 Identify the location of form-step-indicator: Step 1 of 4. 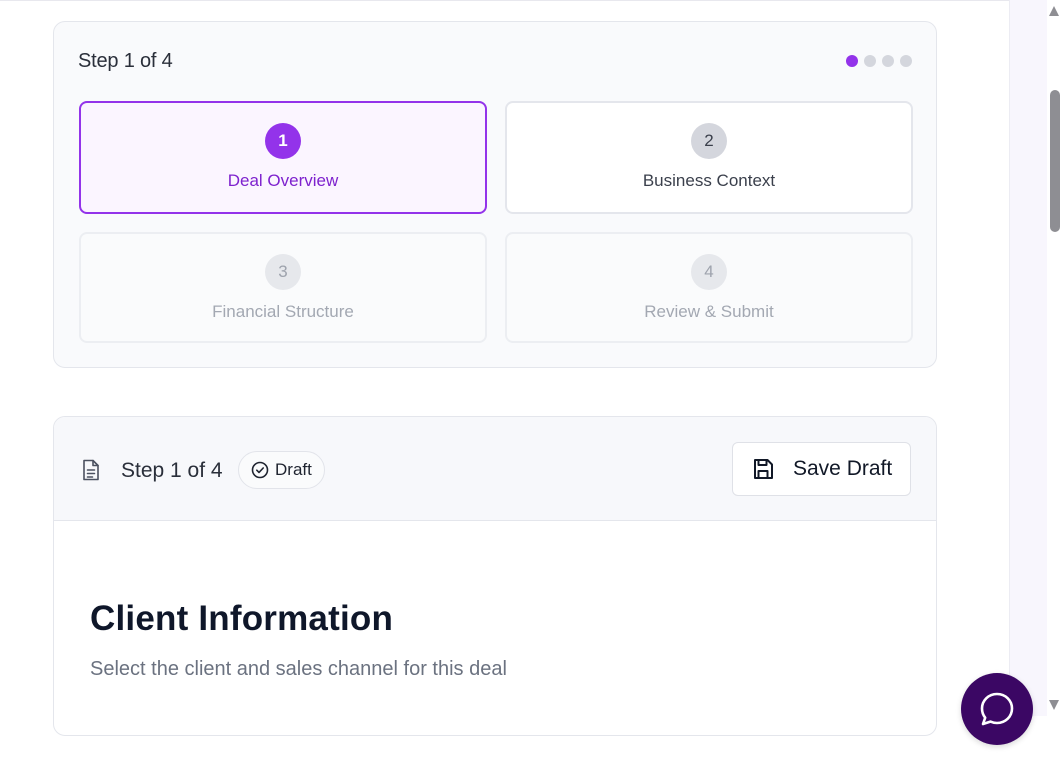
(172, 470).